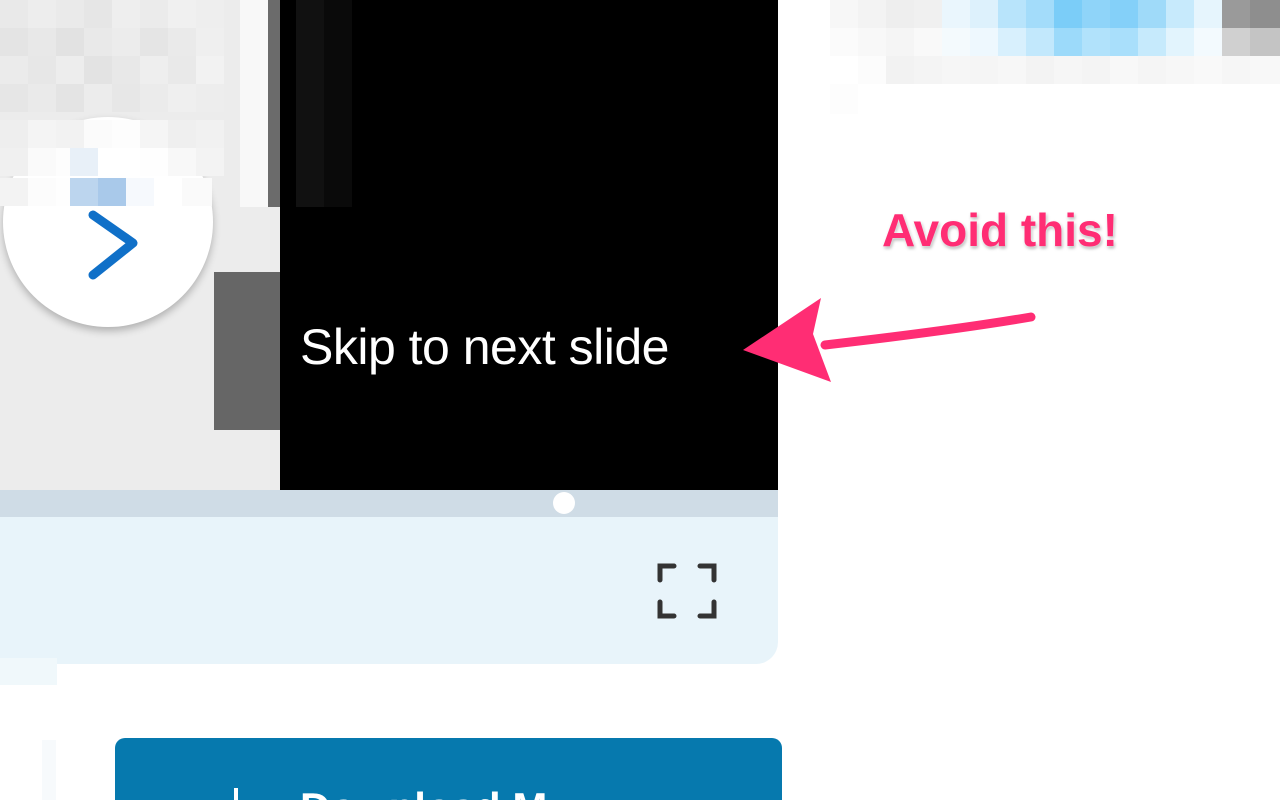 Image resolution: width=1280 pixels, height=800 pixels. Describe the element at coordinates (889, 340) in the screenshot. I see `arrow-left-icon` at that location.